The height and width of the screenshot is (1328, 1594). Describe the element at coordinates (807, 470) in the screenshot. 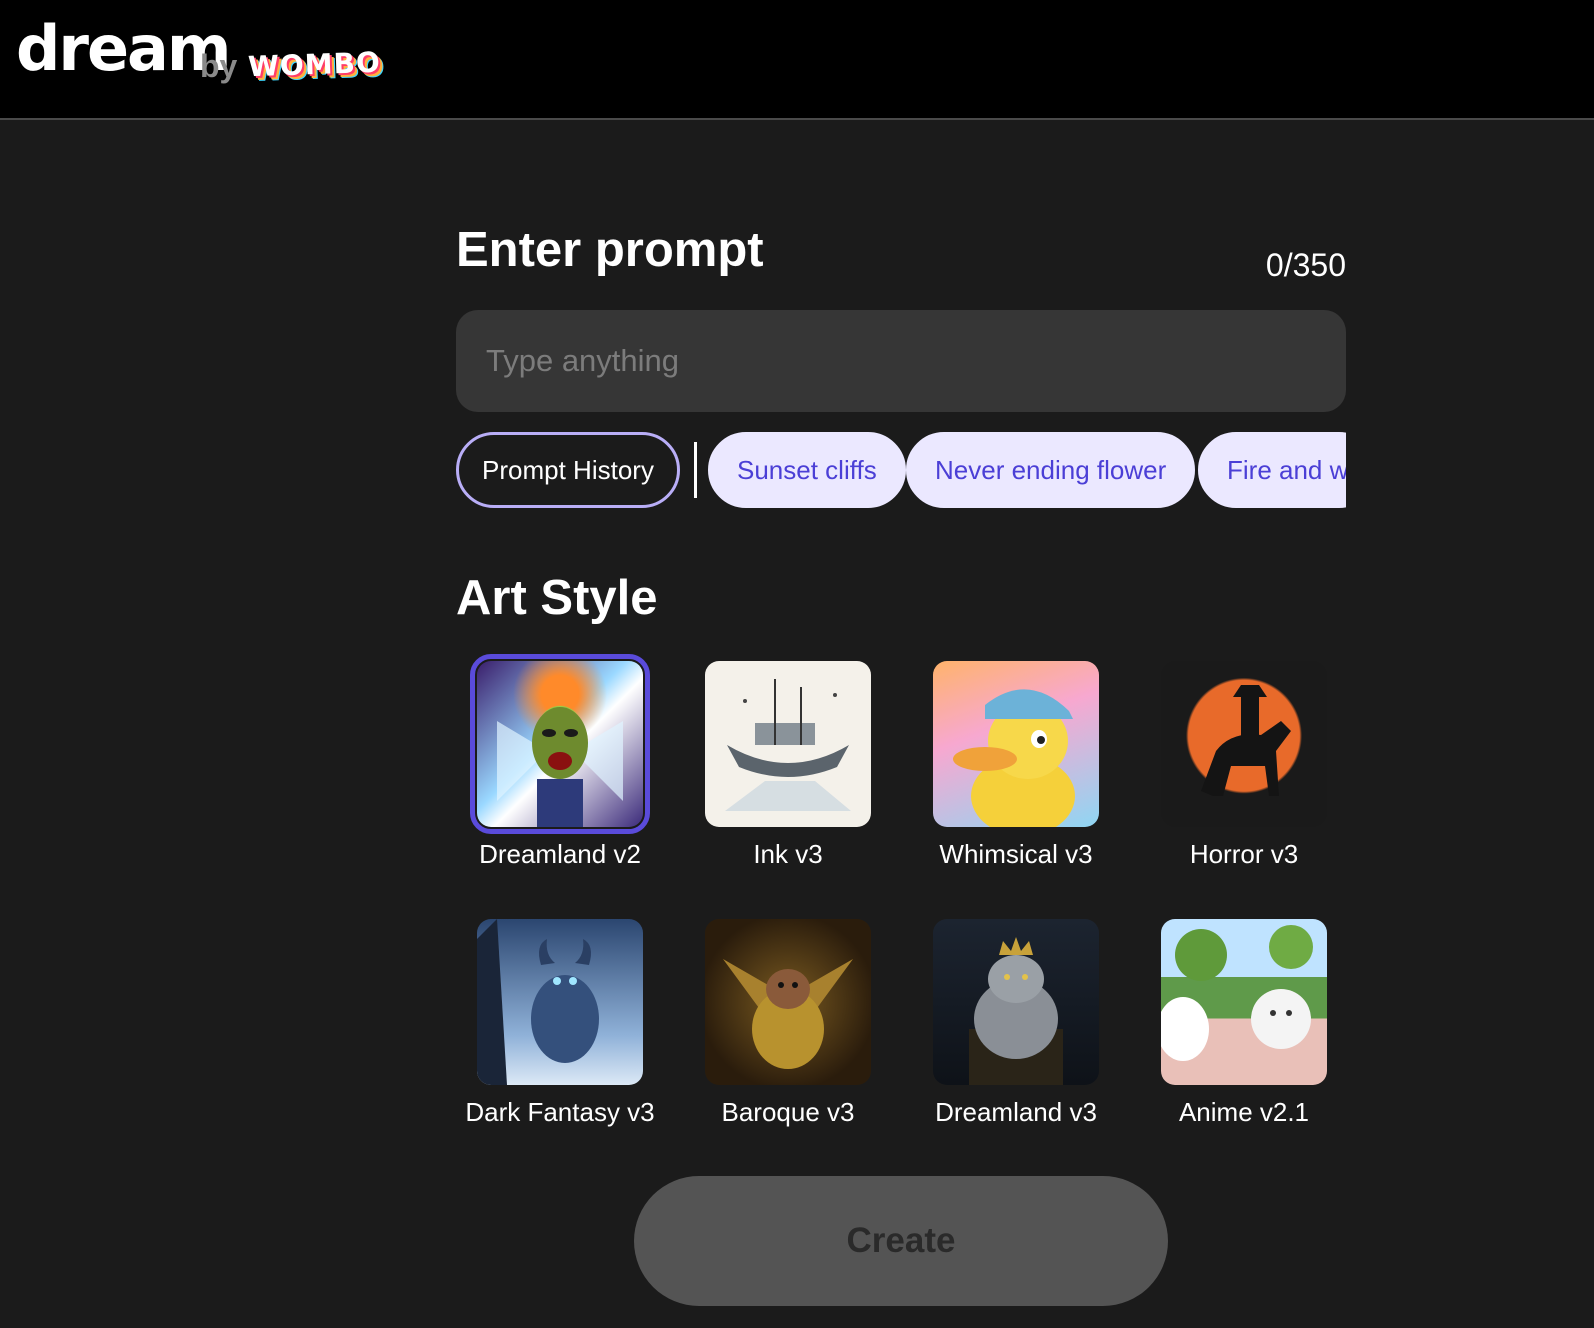

I see `suggestion-chip: Sunset cliffs` at that location.